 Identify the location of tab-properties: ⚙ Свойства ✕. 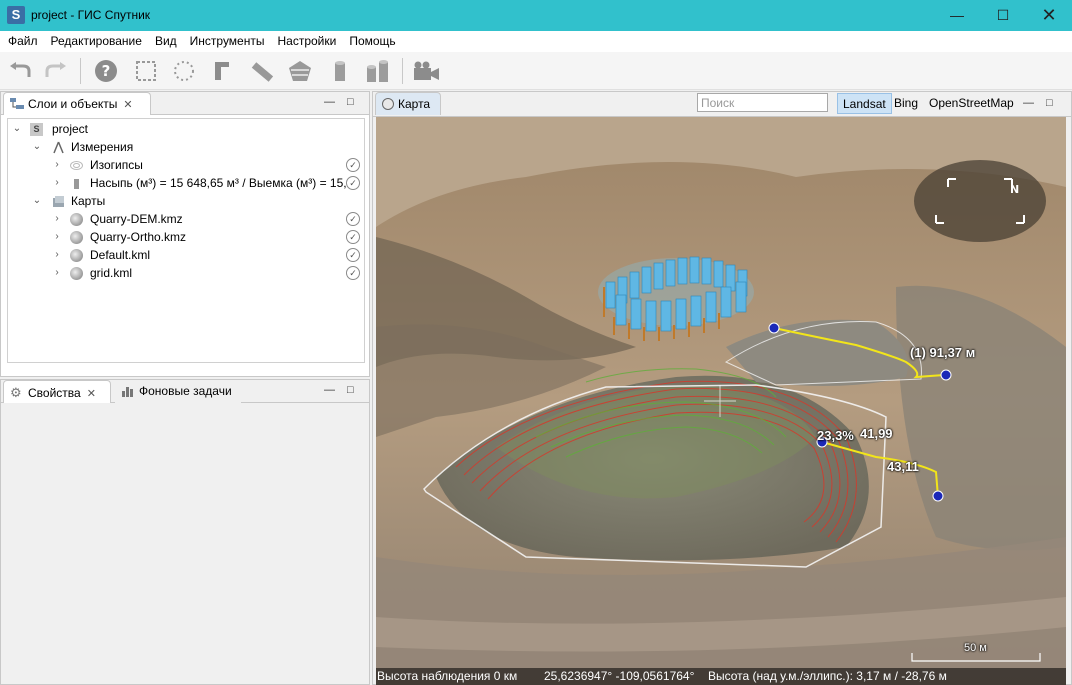
(57, 391).